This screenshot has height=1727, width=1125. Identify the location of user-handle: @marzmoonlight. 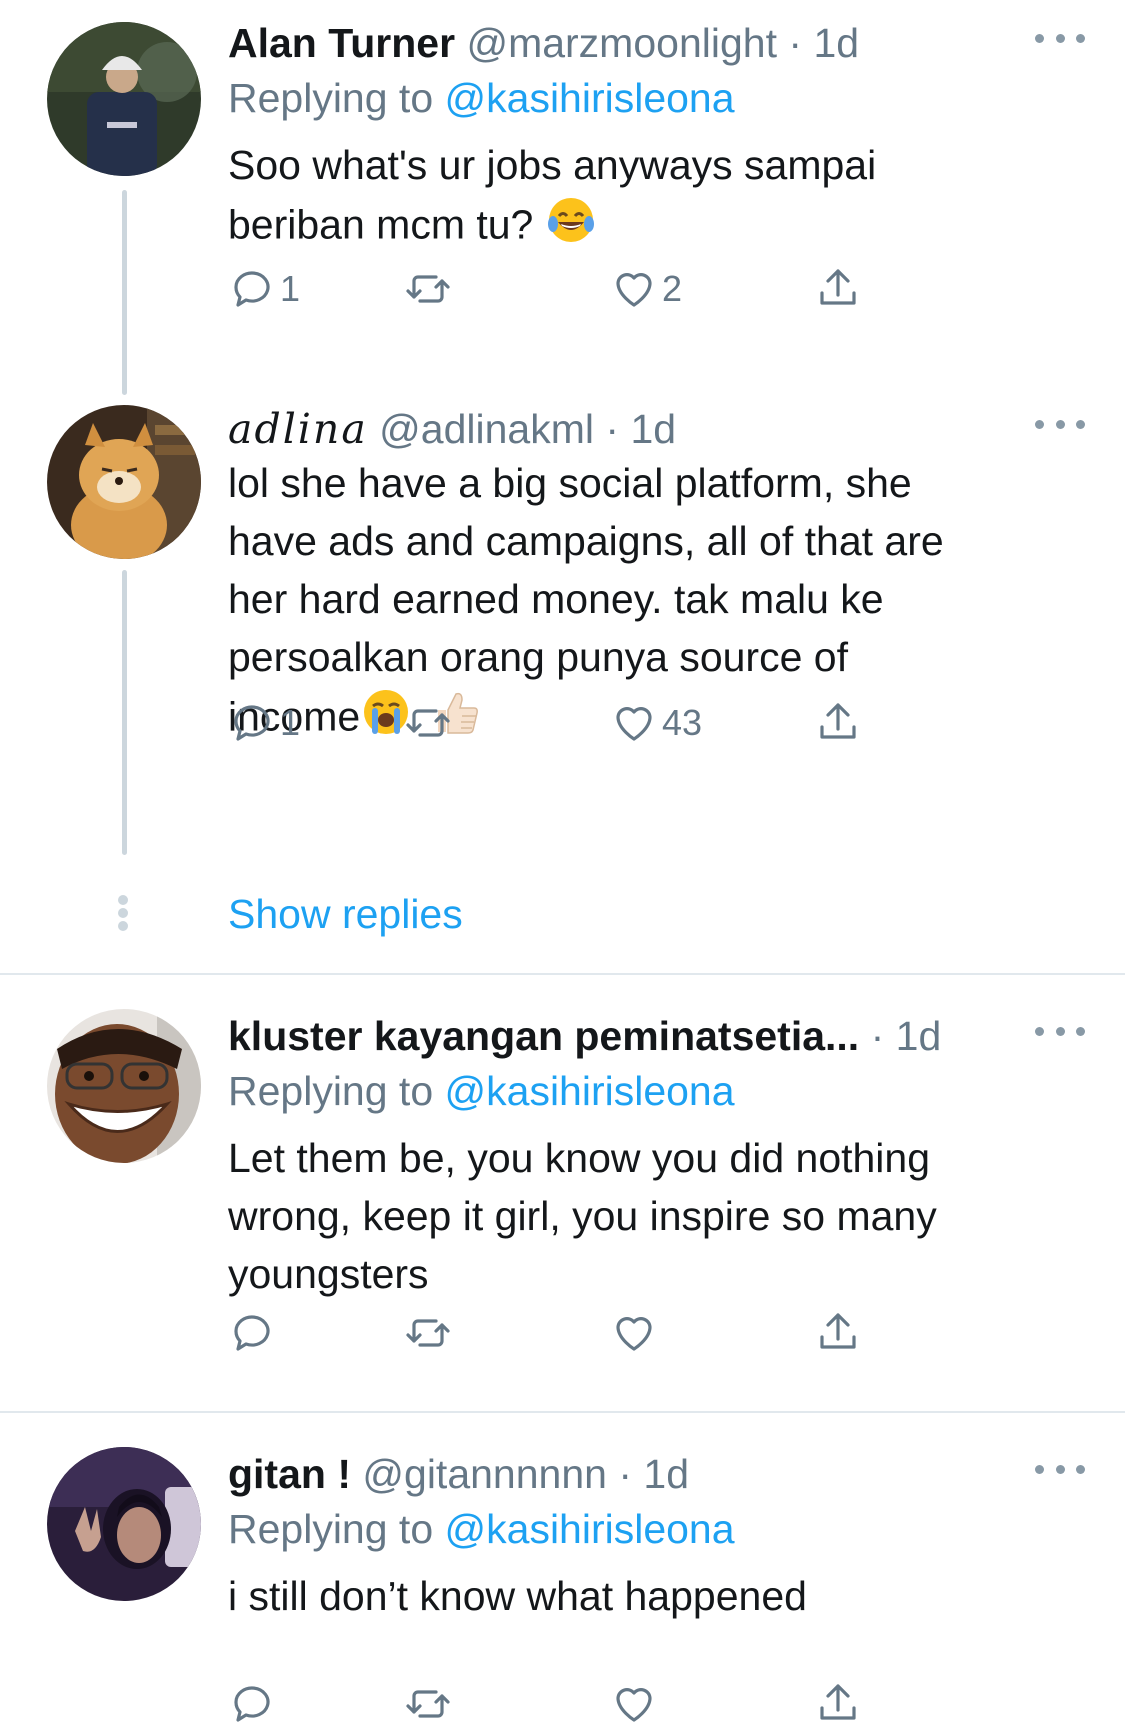
(621, 43).